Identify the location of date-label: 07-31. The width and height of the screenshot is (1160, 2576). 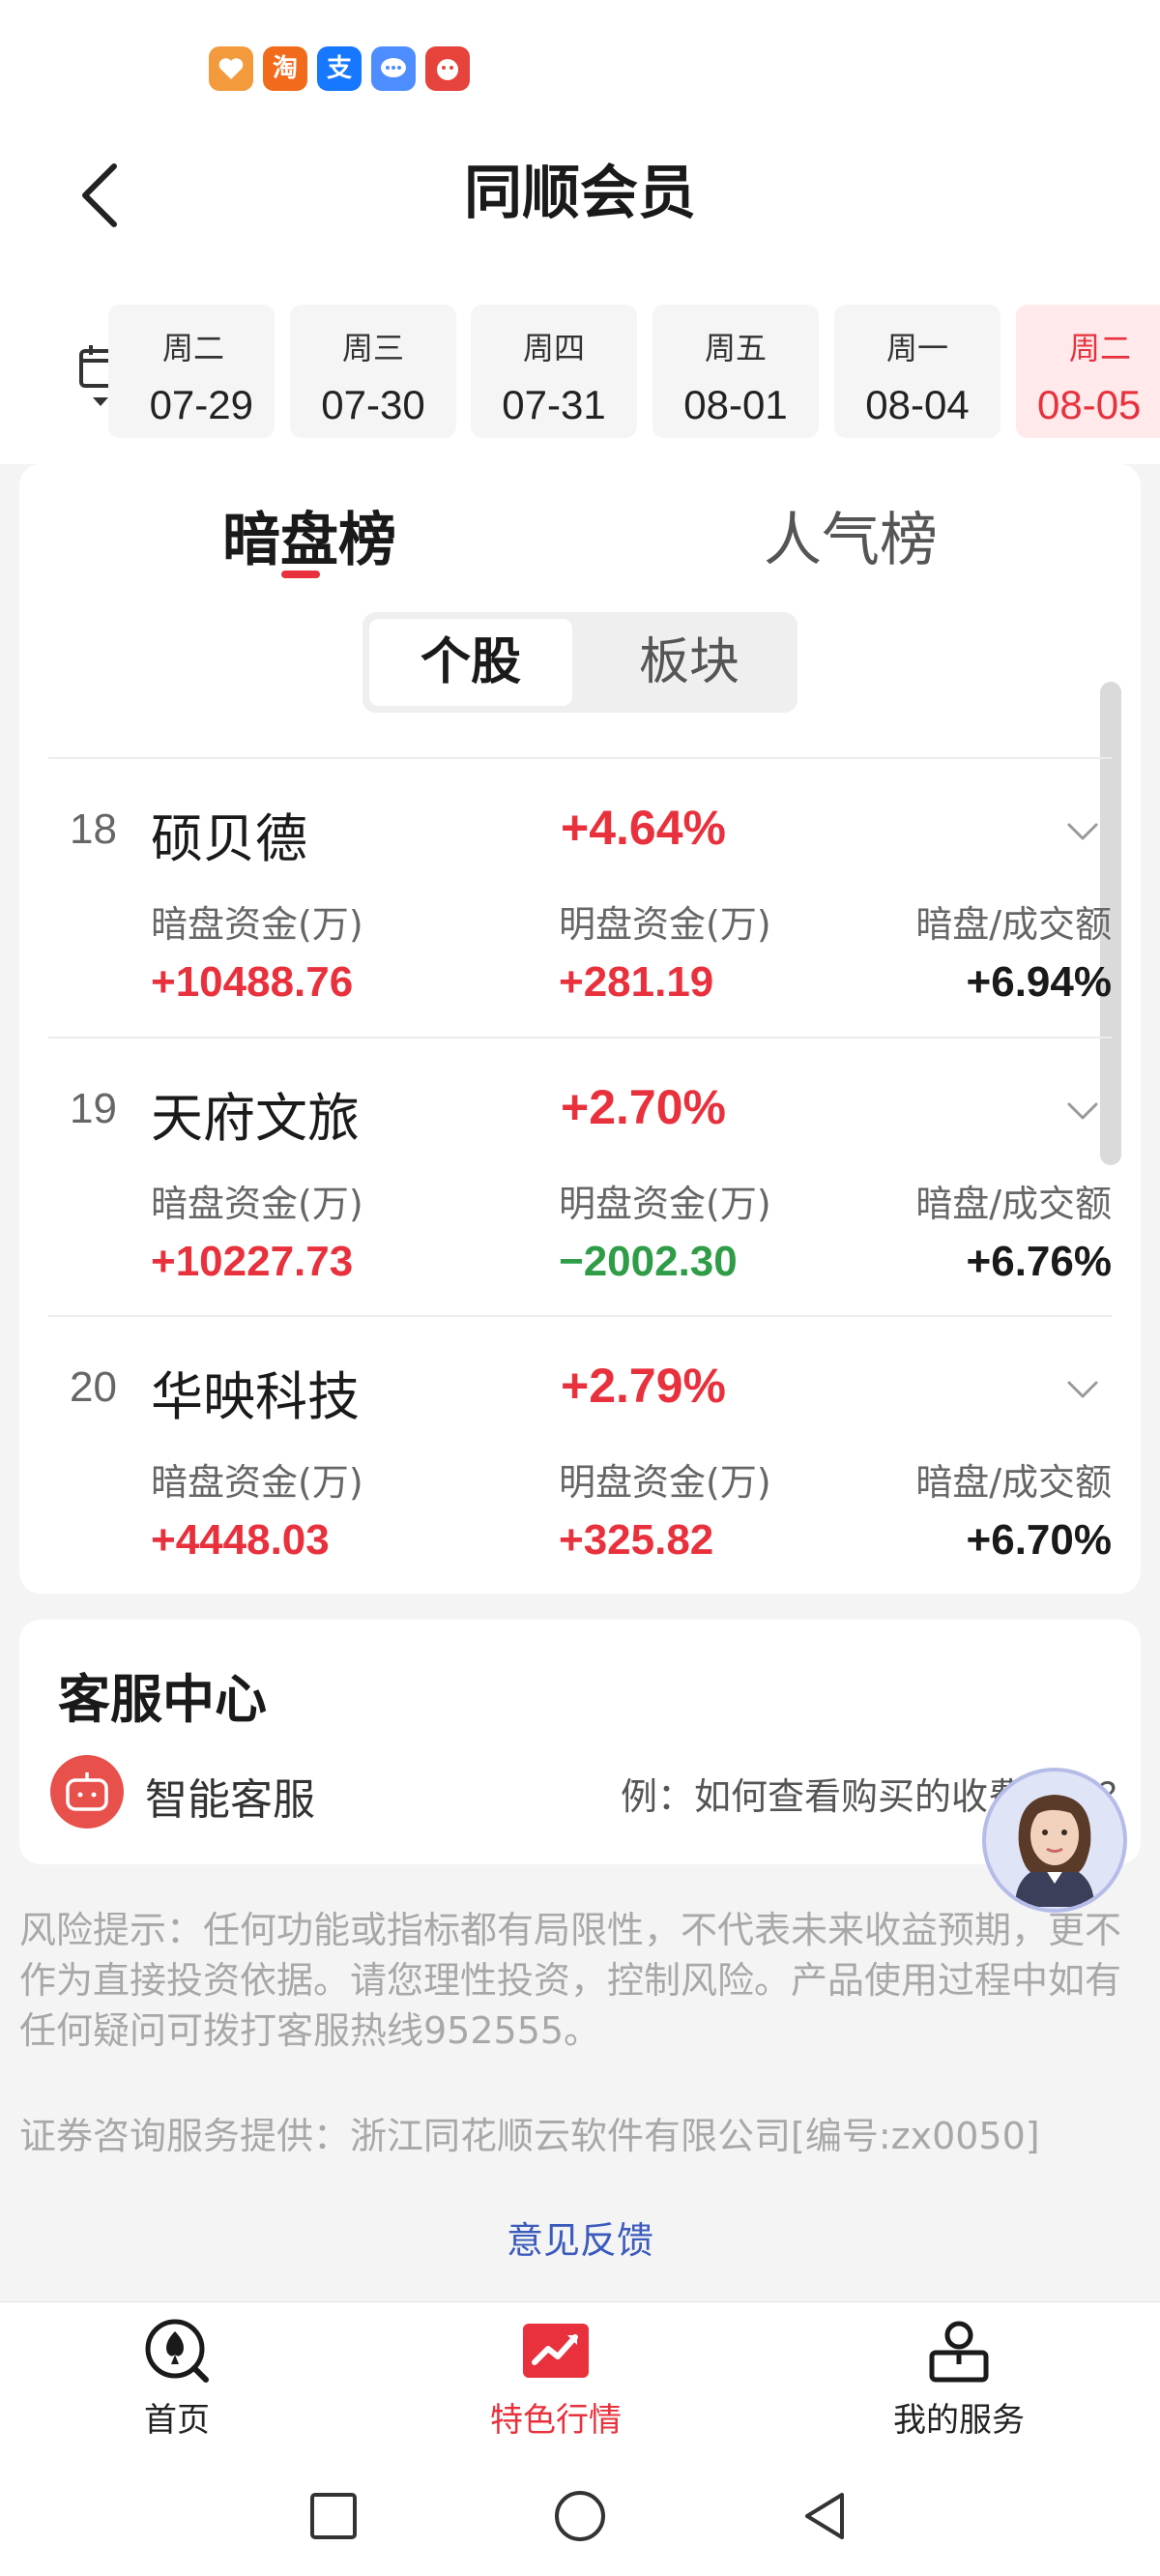
(554, 404).